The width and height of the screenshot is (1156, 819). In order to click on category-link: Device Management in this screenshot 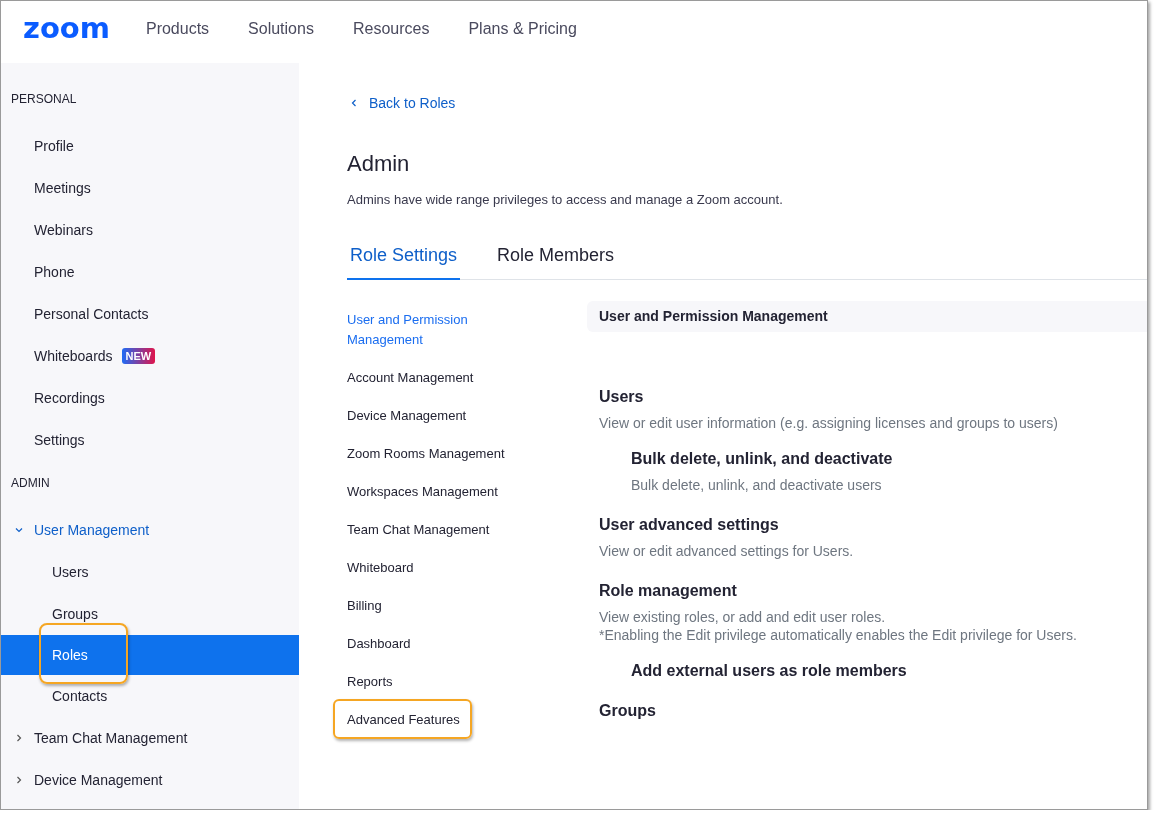, I will do `click(429, 416)`.